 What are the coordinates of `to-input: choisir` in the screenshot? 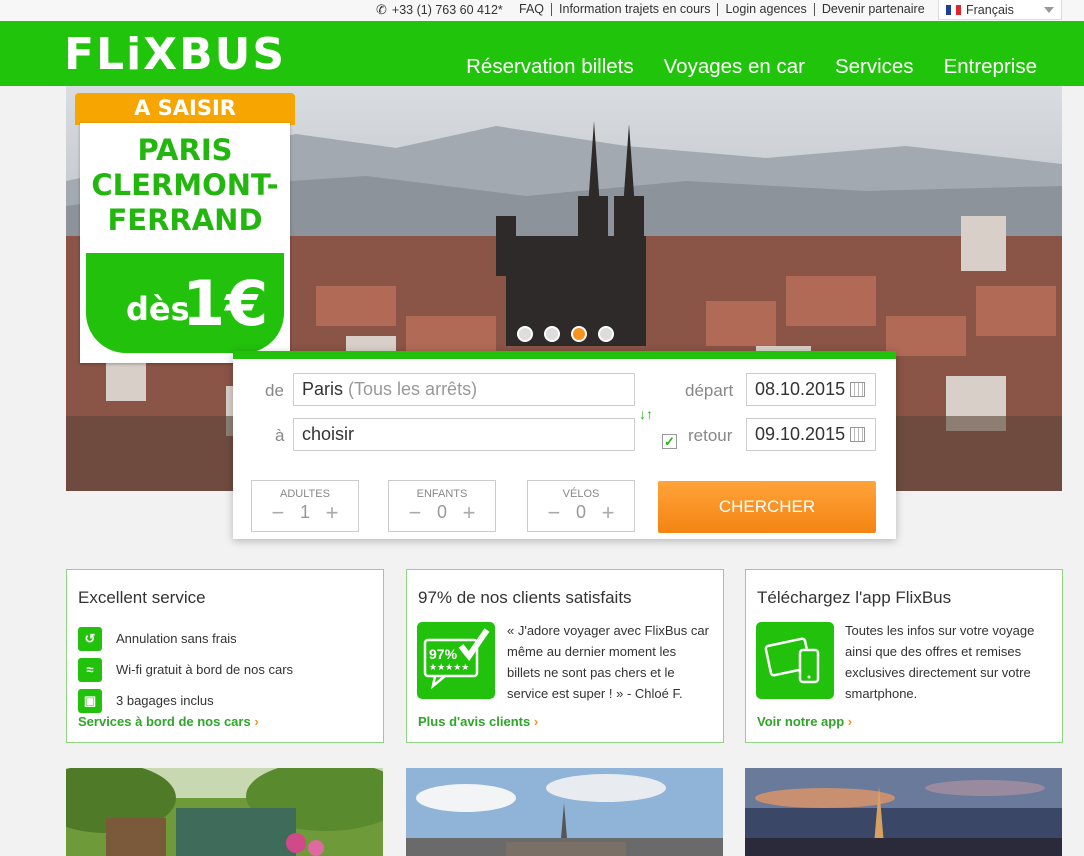 It's located at (464, 434).